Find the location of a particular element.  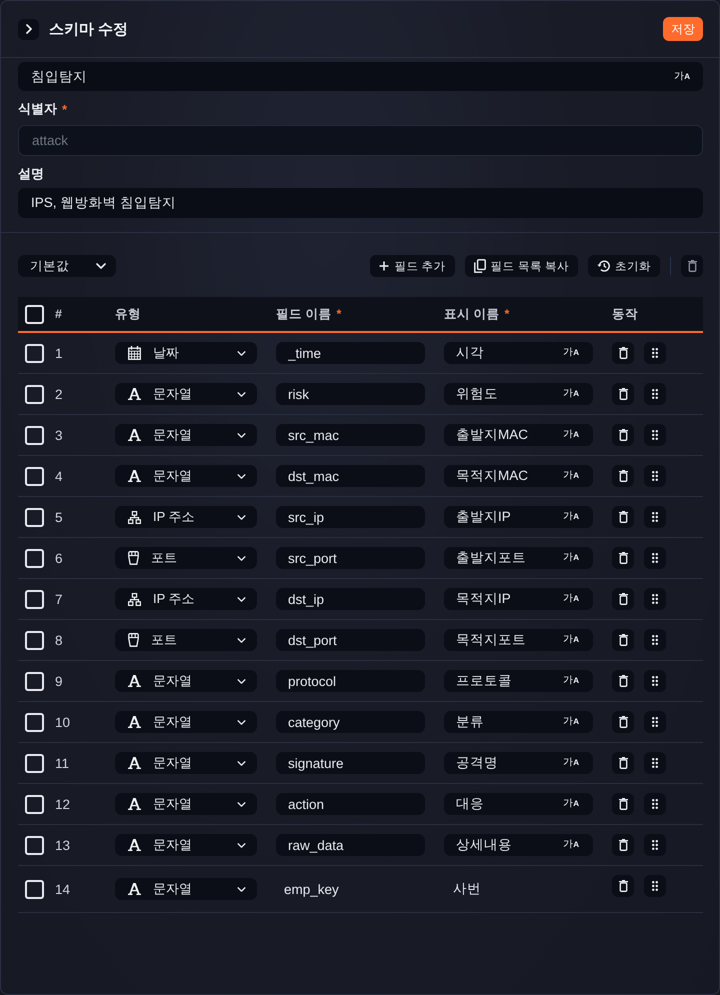

expand-button is located at coordinates (28, 29).